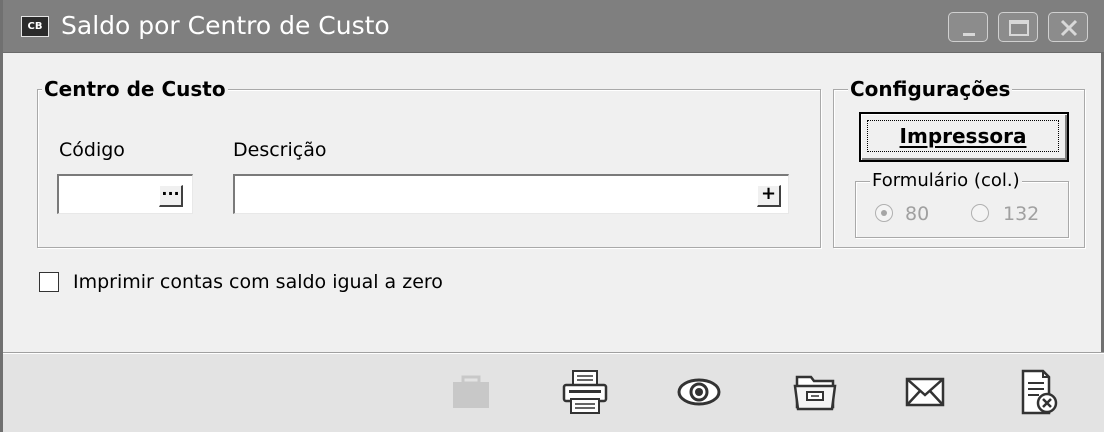 The width and height of the screenshot is (1104, 432). I want to click on close-icon, so click(1069, 28).